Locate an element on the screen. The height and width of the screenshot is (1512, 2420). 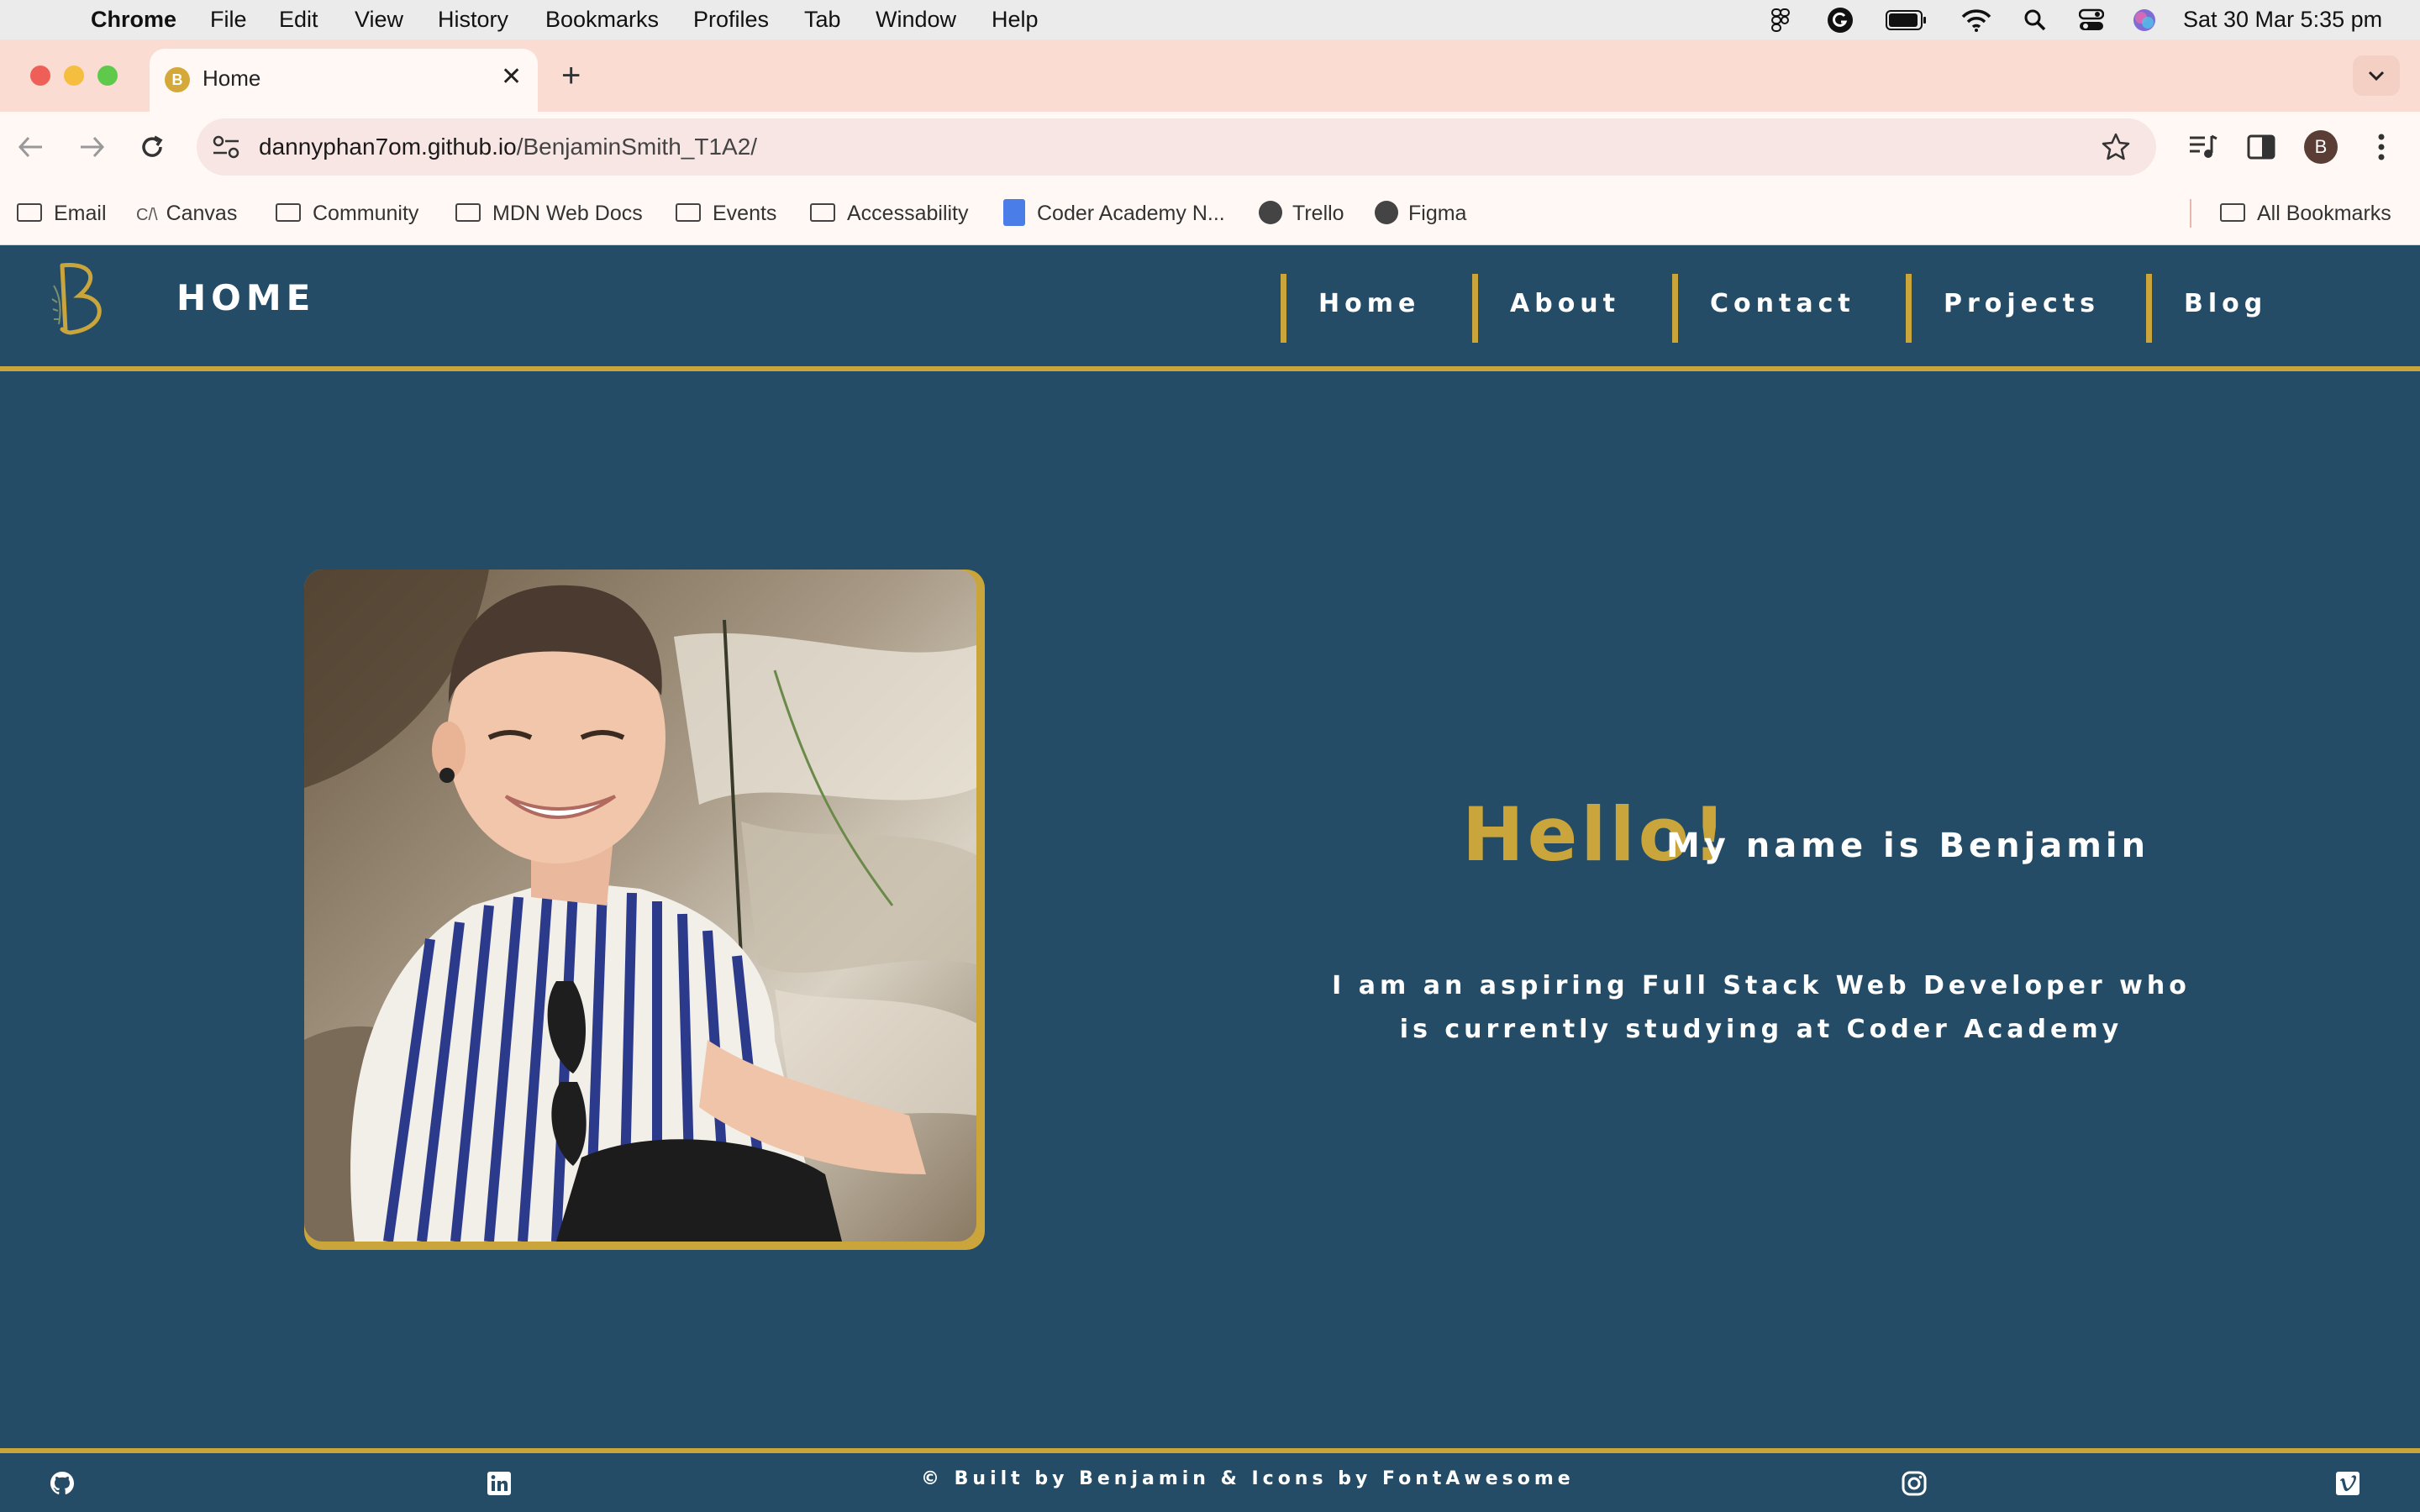
bookmark-label: Figma is located at coordinates (1437, 213).